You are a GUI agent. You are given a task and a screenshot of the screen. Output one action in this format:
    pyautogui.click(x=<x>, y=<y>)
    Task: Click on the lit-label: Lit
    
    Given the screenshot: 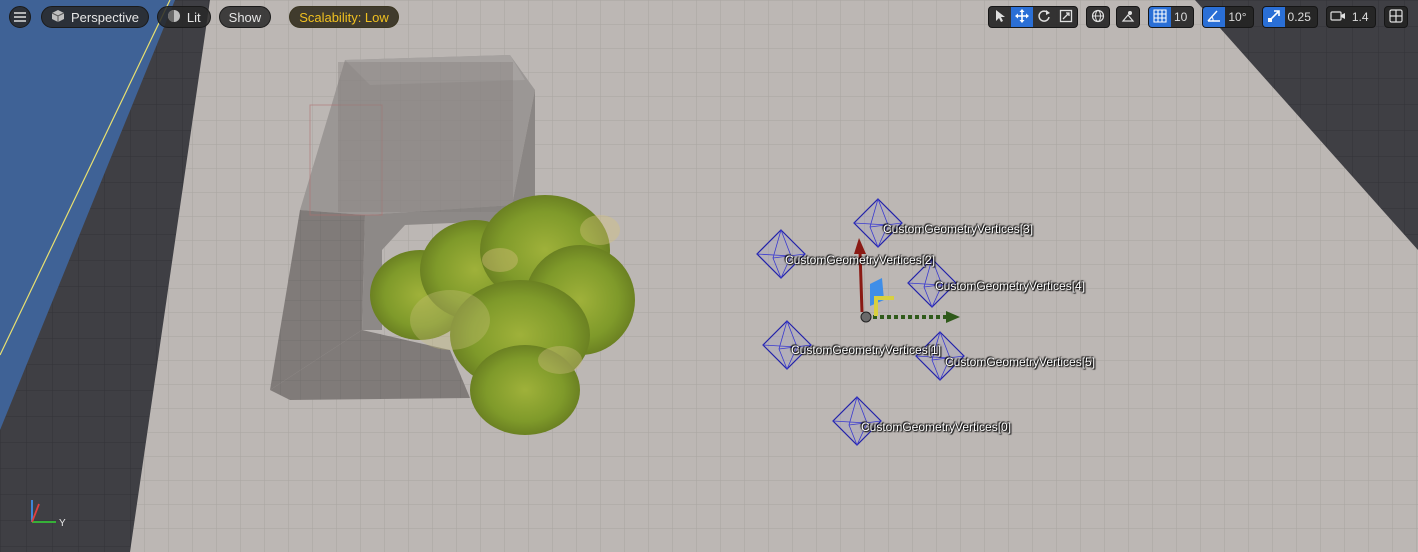 What is the action you would take?
    pyautogui.click(x=193, y=17)
    